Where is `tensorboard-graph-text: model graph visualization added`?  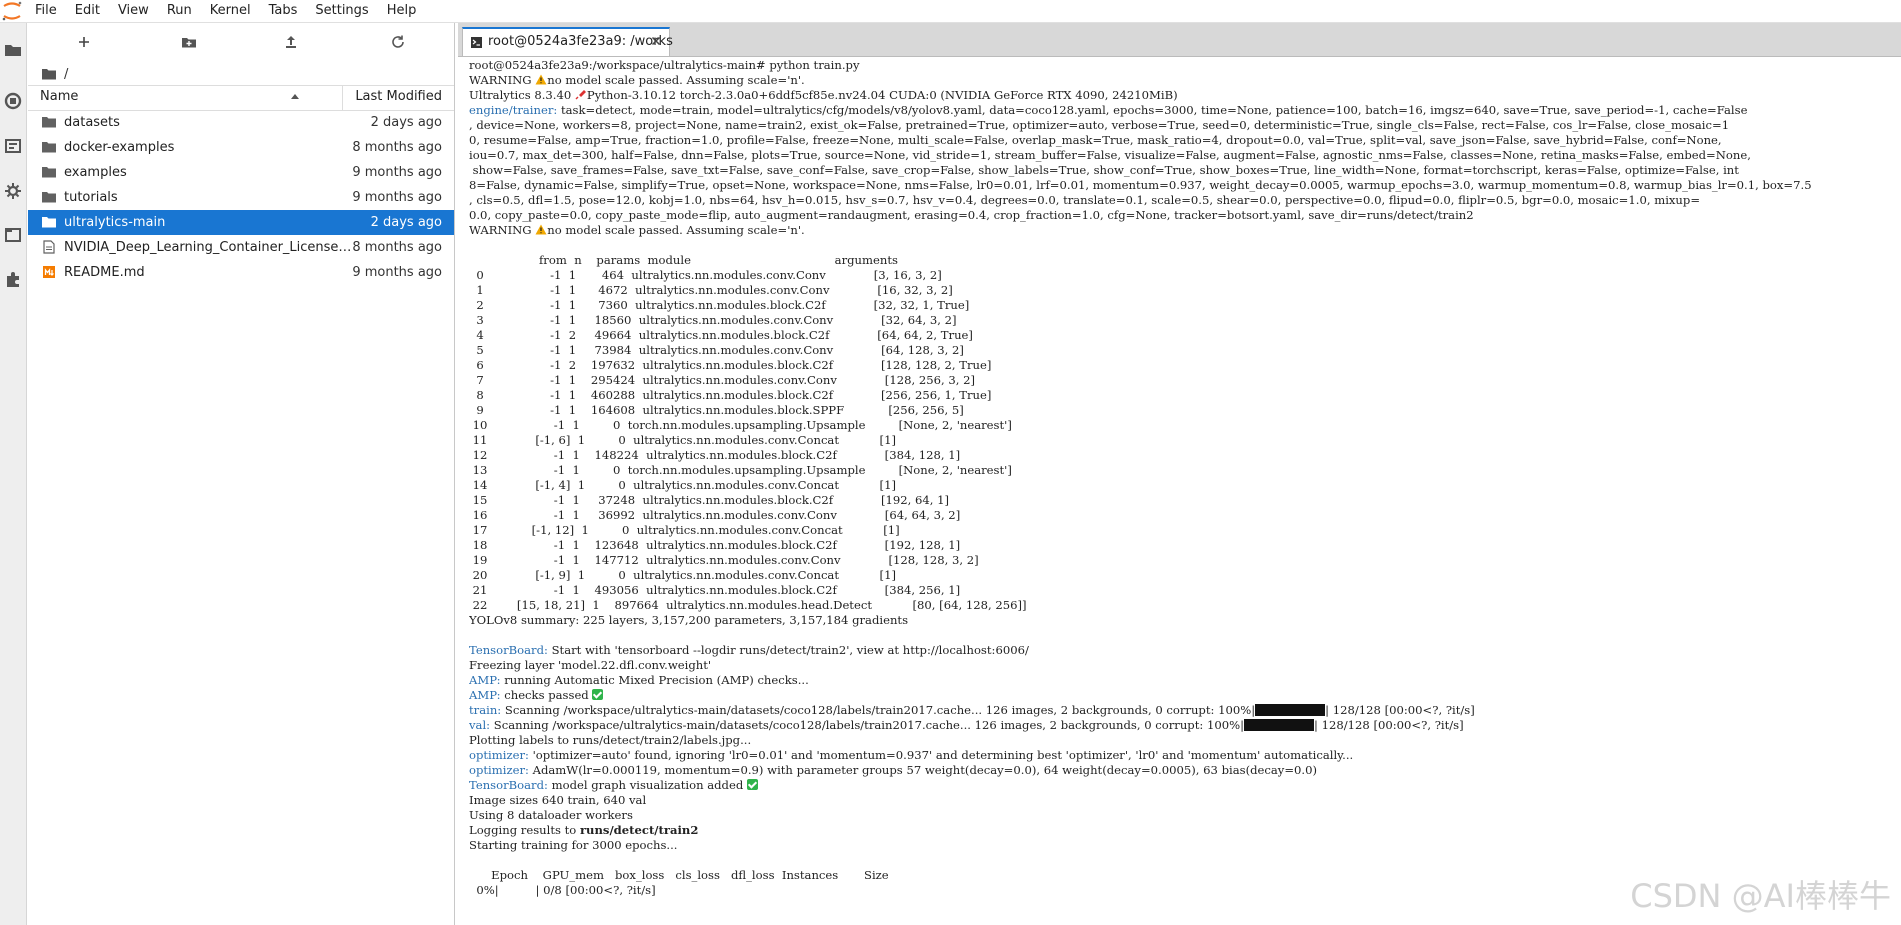
tensorboard-graph-text: model graph visualization added is located at coordinates (647, 785).